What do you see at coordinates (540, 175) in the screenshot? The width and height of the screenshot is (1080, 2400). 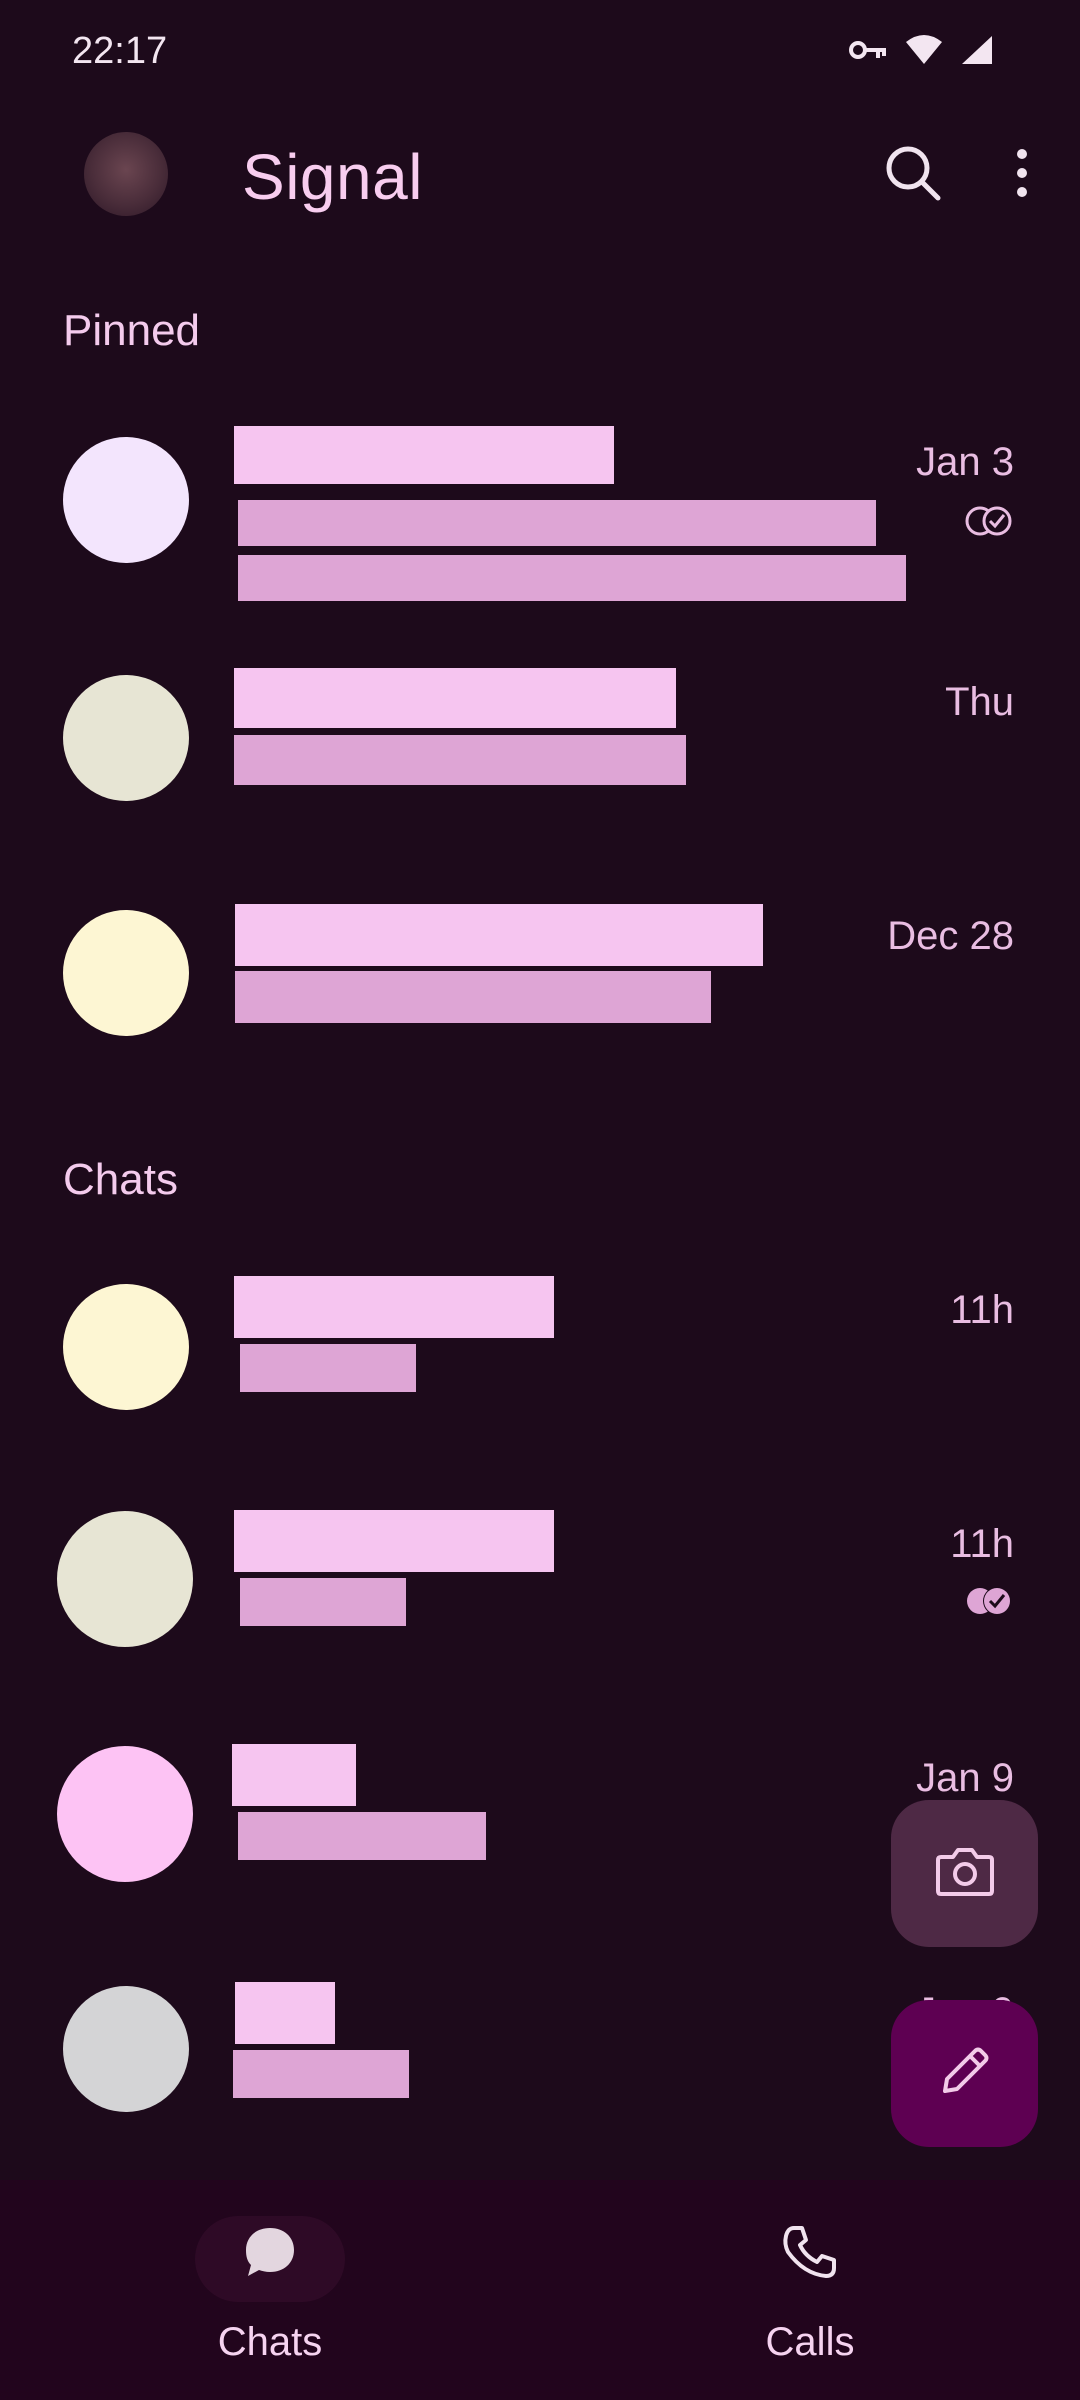 I see `app-bar: Signal` at bounding box center [540, 175].